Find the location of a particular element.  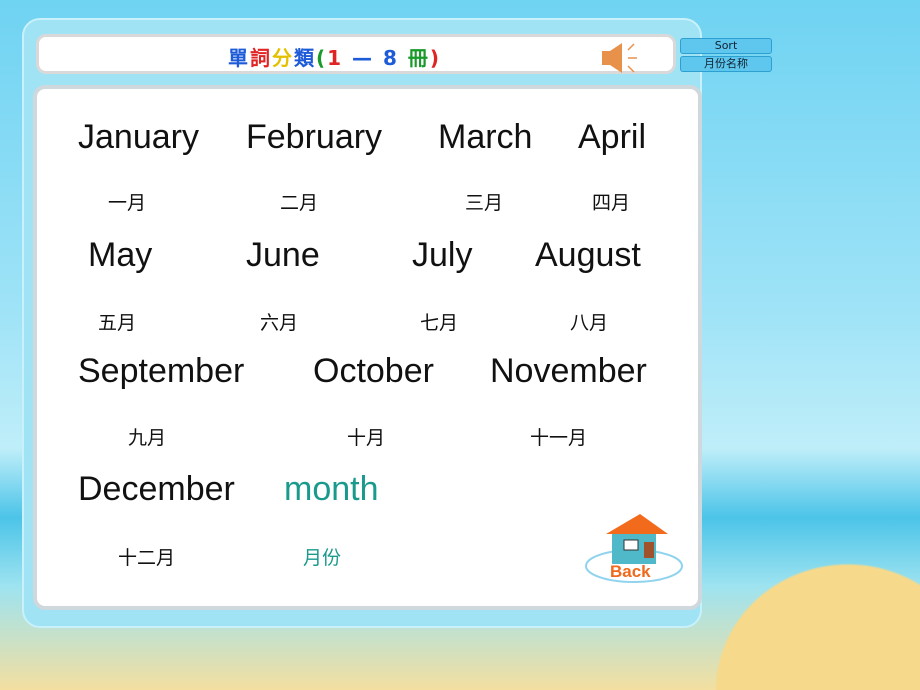

word-english: October is located at coordinates (373, 371).